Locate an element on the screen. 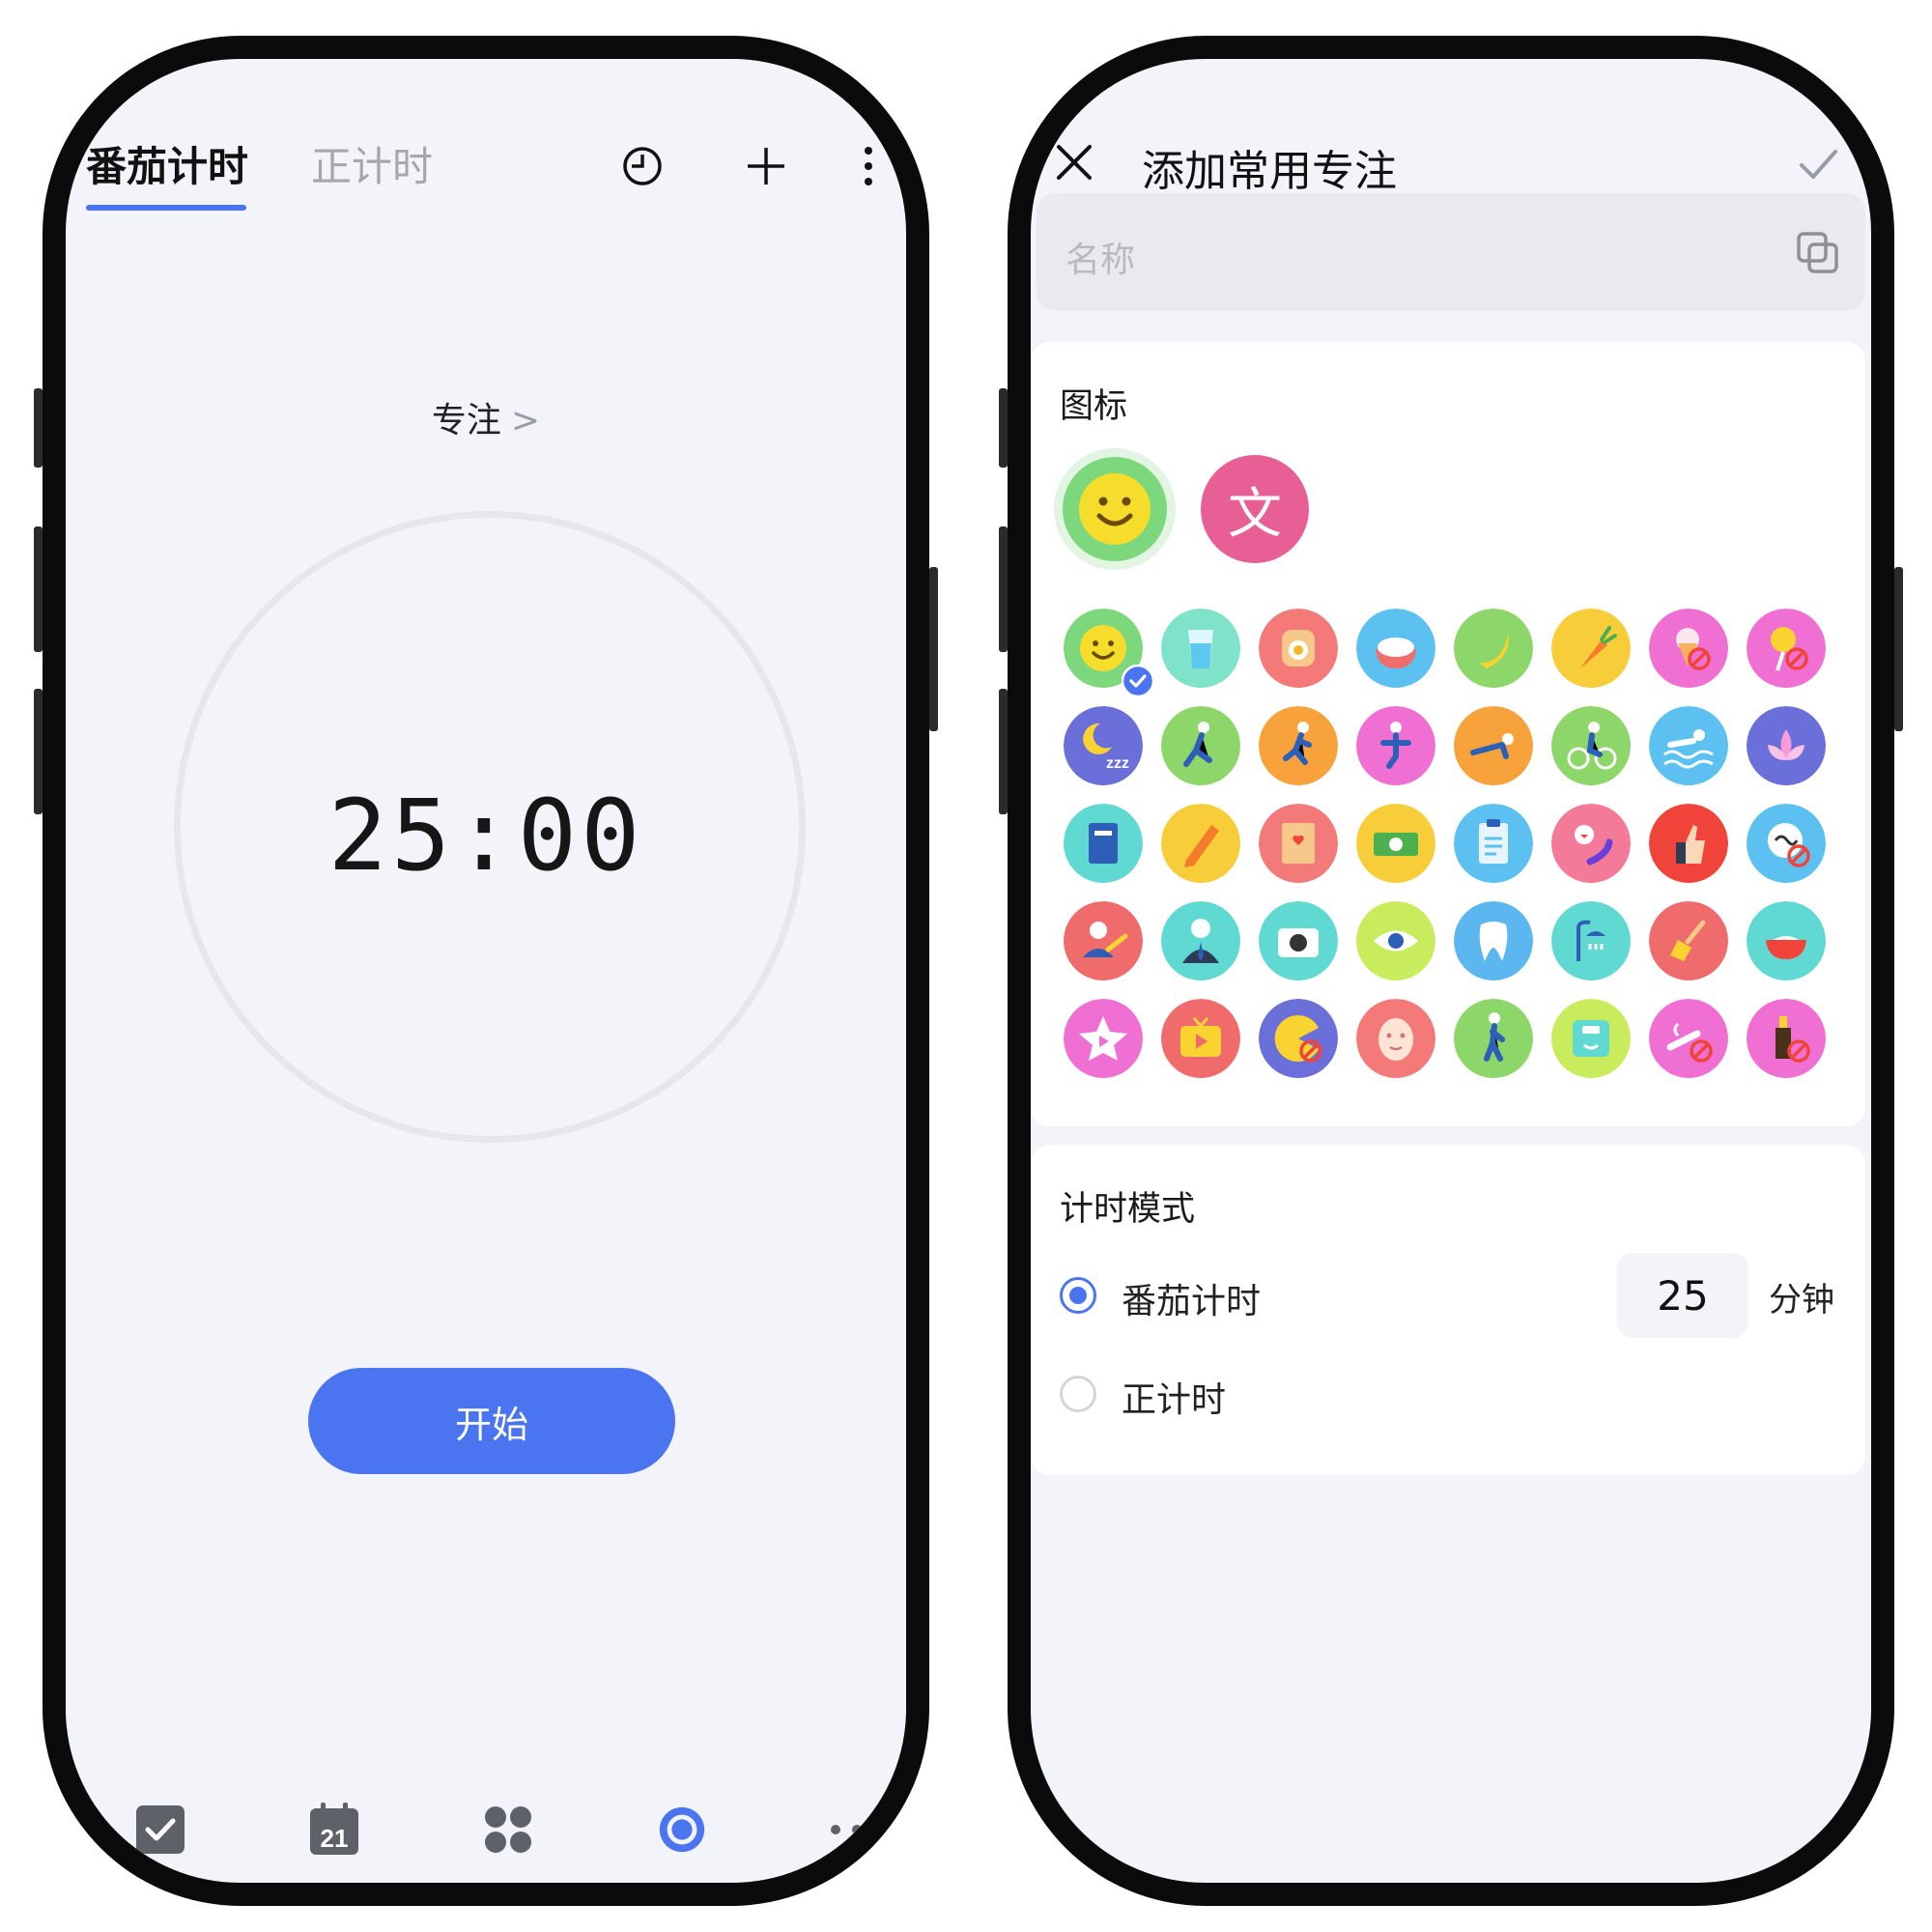 The image size is (1932, 1932). eye-icon is located at coordinates (1395, 940).